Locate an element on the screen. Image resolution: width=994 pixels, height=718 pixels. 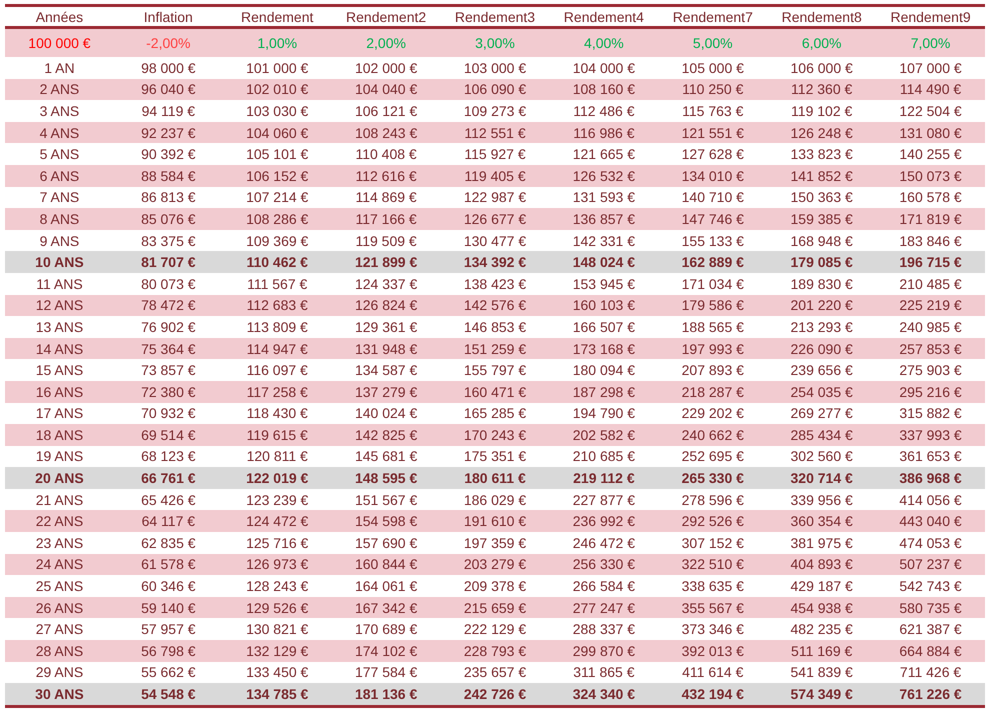
table-cell-text: 119 405 € is located at coordinates (495, 176).